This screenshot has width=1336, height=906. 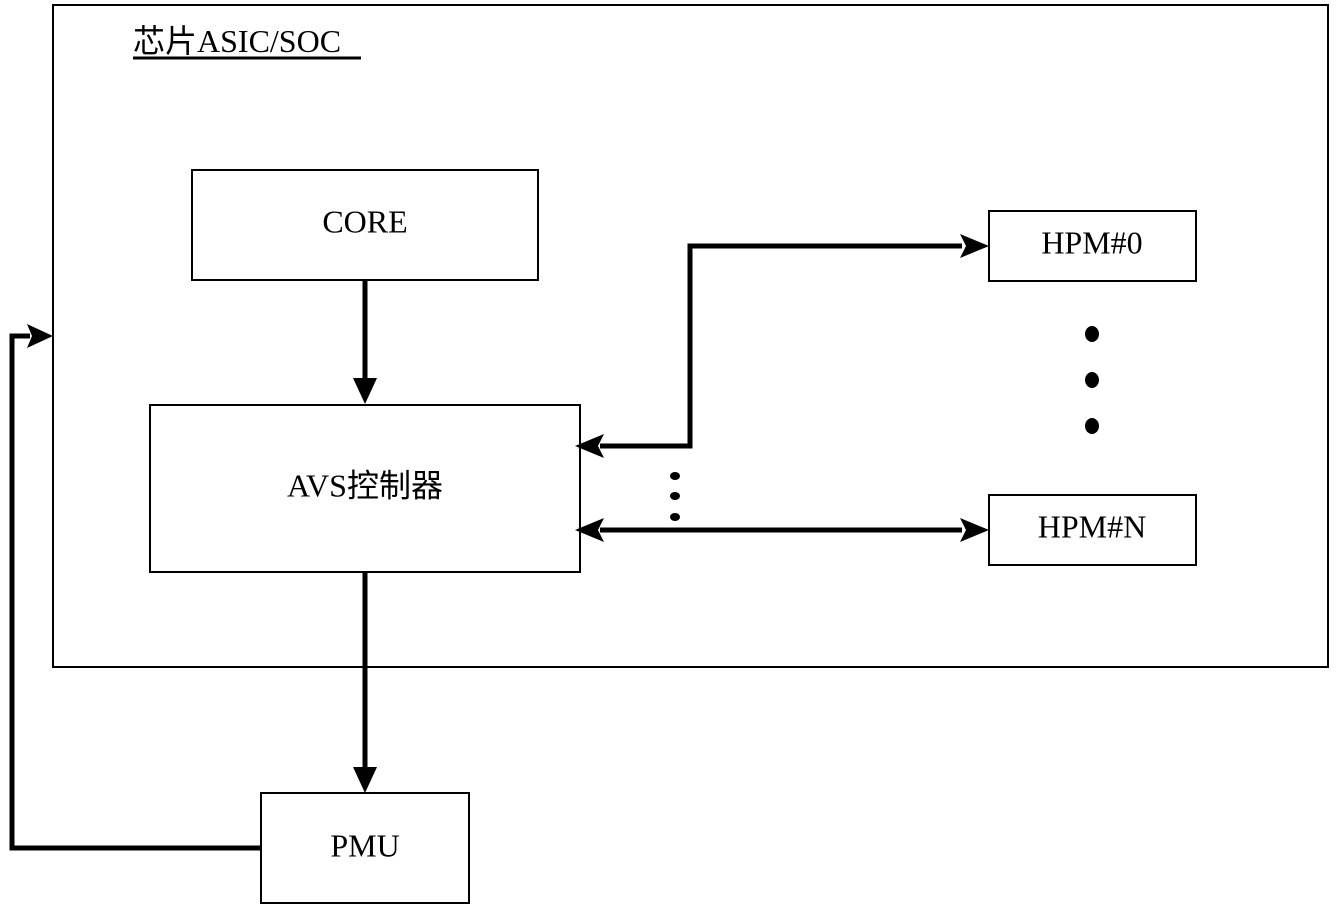 I want to click on pmu-to-chip-arrowhead, so click(x=40, y=336).